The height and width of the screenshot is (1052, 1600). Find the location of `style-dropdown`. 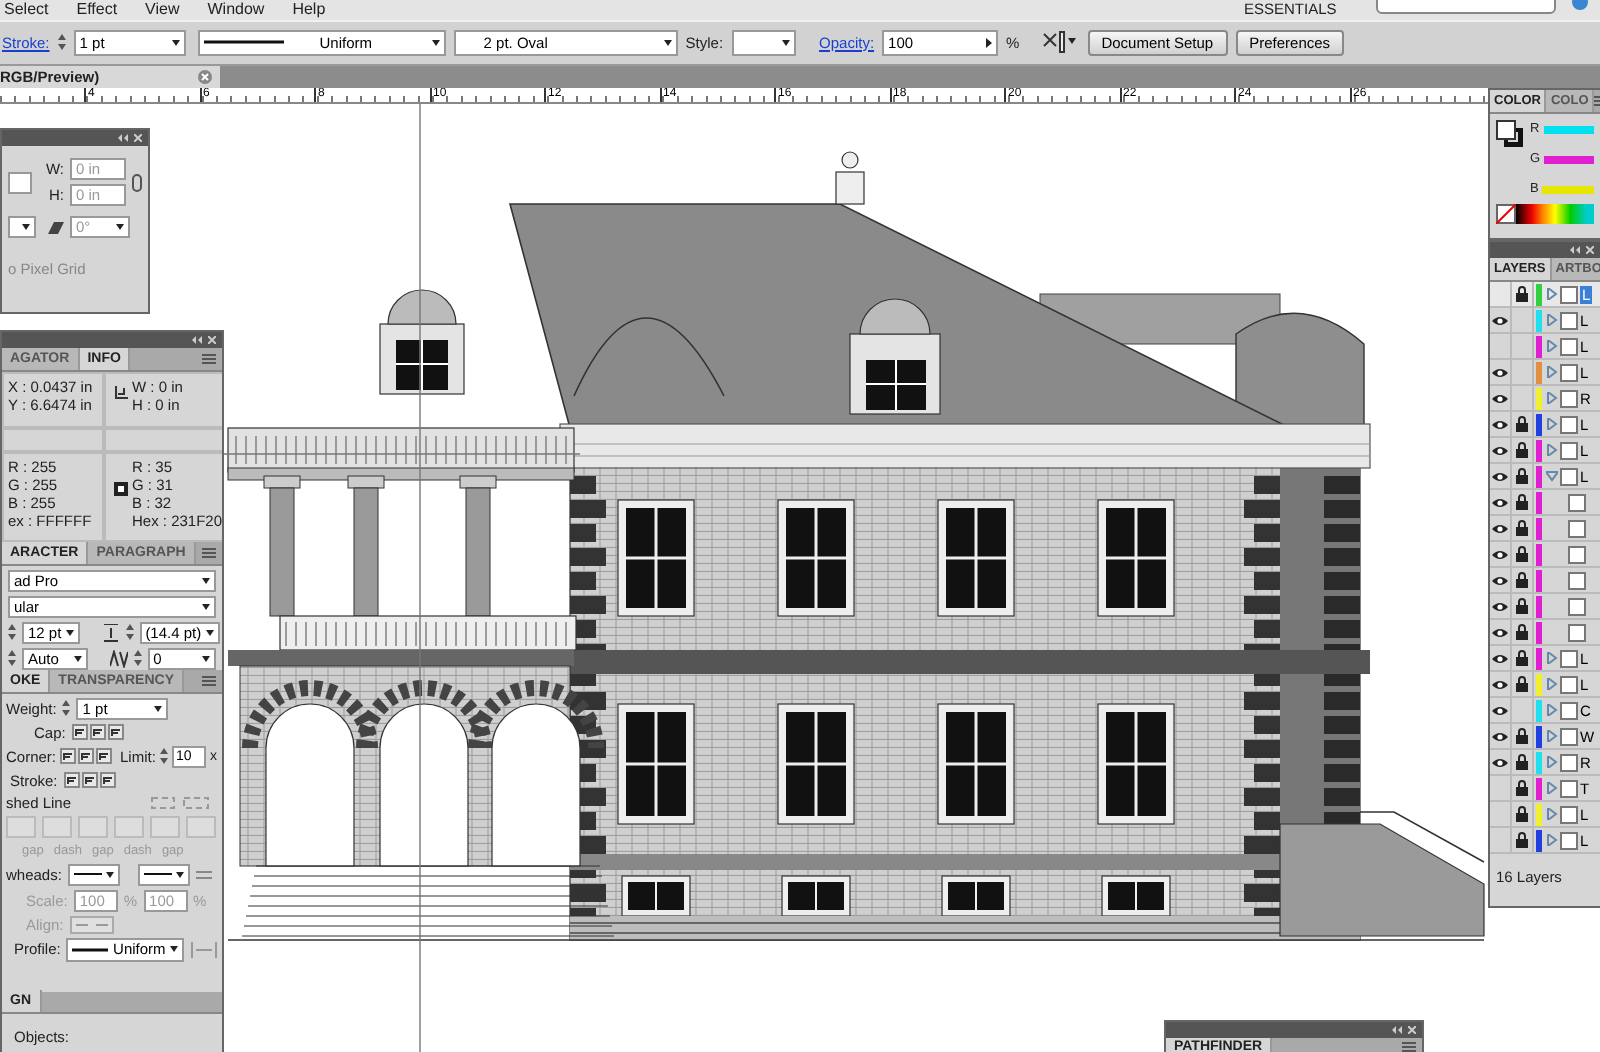

style-dropdown is located at coordinates (763, 42).